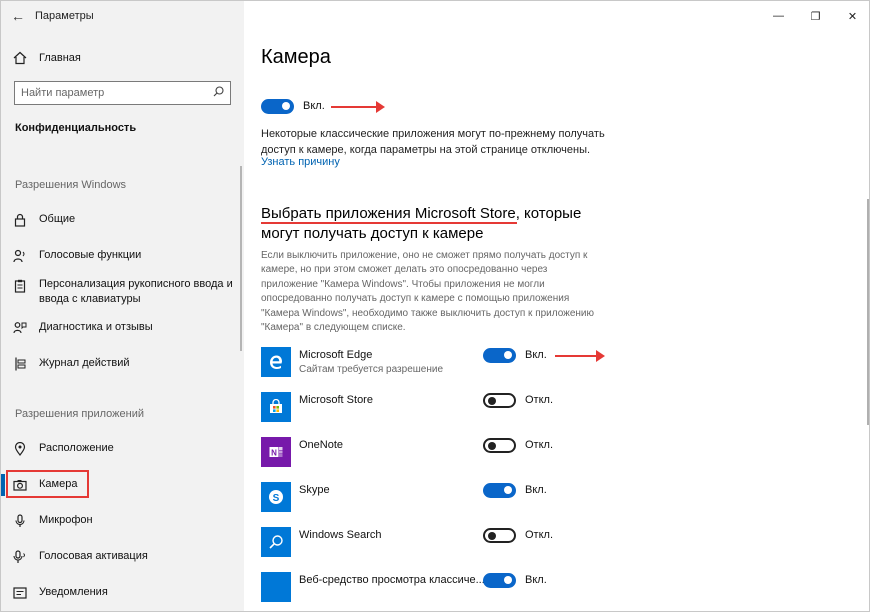 The image size is (870, 612). Describe the element at coordinates (371, 369) in the screenshot. I see `app-subtitle: Сайтам требуется разрешение` at that location.